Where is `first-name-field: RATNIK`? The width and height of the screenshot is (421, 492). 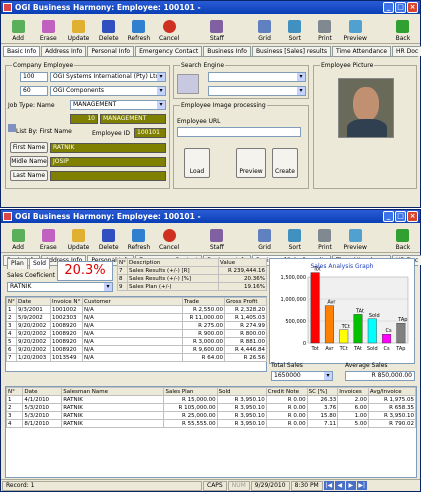
first-name-field: RATNIK is located at coordinates (108, 148).